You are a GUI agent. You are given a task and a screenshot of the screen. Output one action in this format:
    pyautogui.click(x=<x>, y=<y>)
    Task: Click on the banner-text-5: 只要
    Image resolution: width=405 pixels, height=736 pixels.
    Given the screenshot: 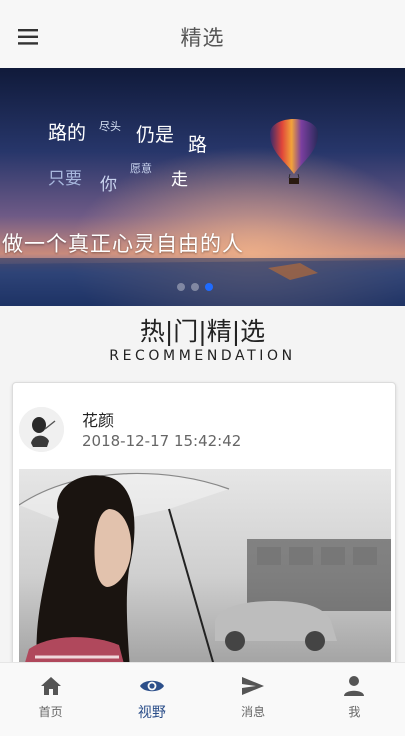 What is the action you would take?
    pyautogui.click(x=65, y=179)
    